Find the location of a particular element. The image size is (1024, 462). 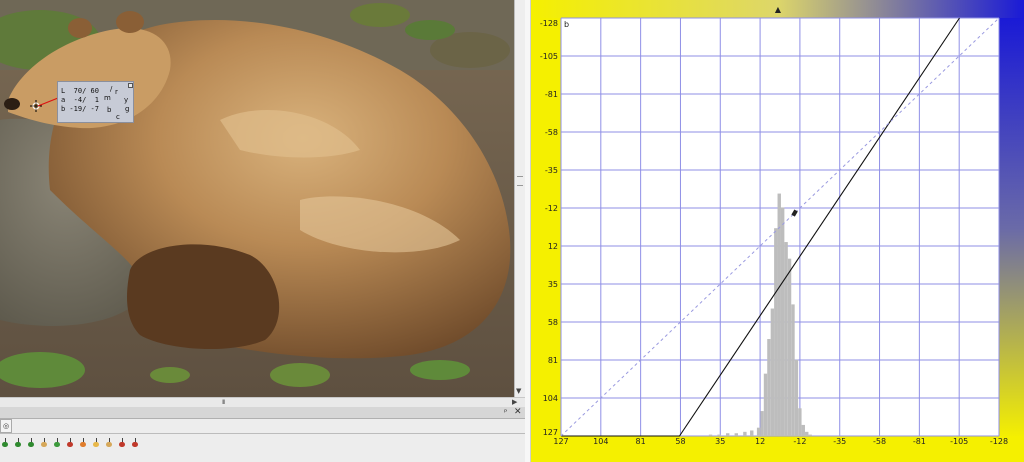

bottom-panel-titlebar: ᴾ ✕ is located at coordinates (262, 413).